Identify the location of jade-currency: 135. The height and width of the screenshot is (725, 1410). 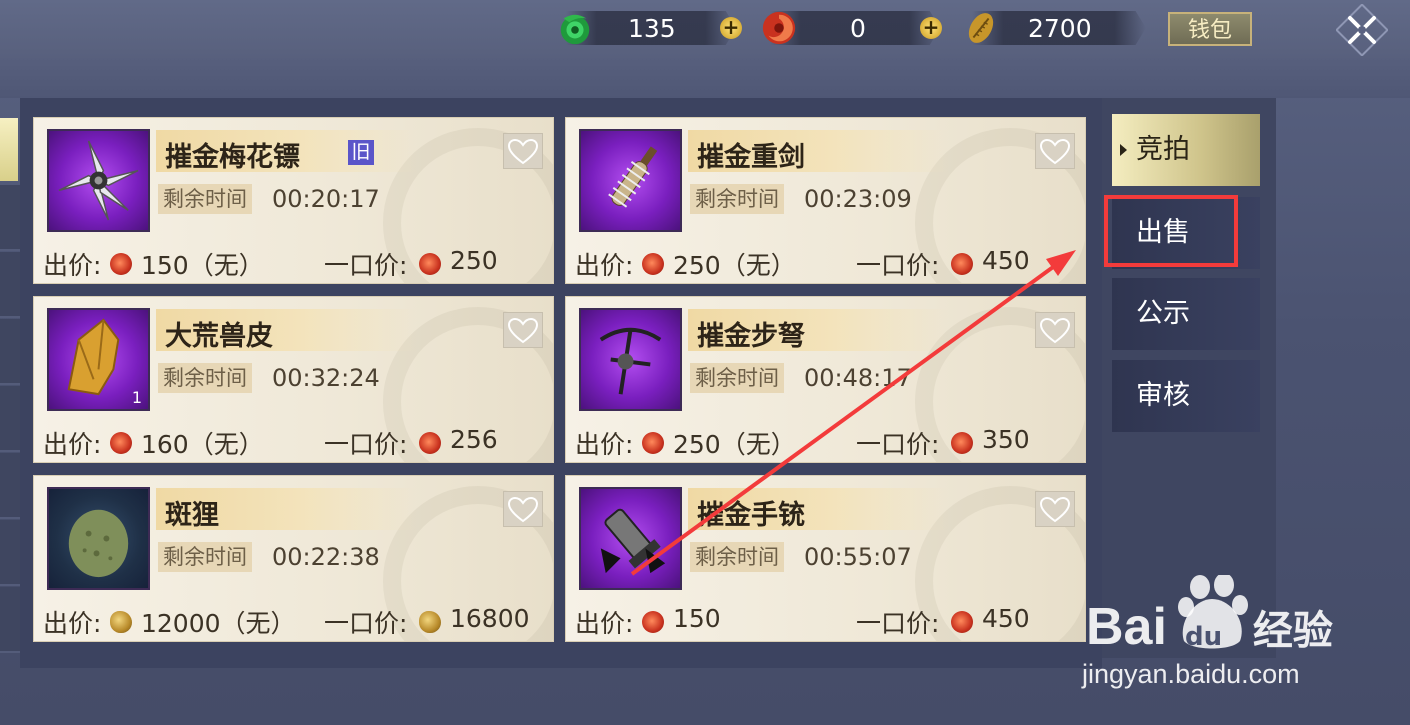
(646, 28).